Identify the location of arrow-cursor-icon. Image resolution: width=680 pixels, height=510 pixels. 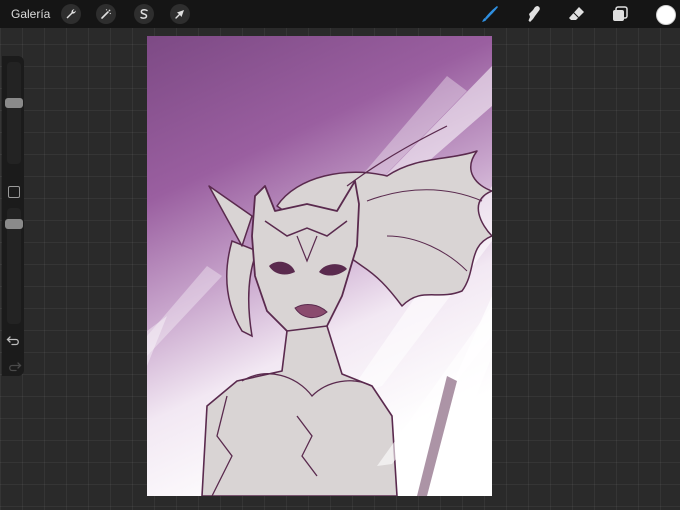
(179, 14).